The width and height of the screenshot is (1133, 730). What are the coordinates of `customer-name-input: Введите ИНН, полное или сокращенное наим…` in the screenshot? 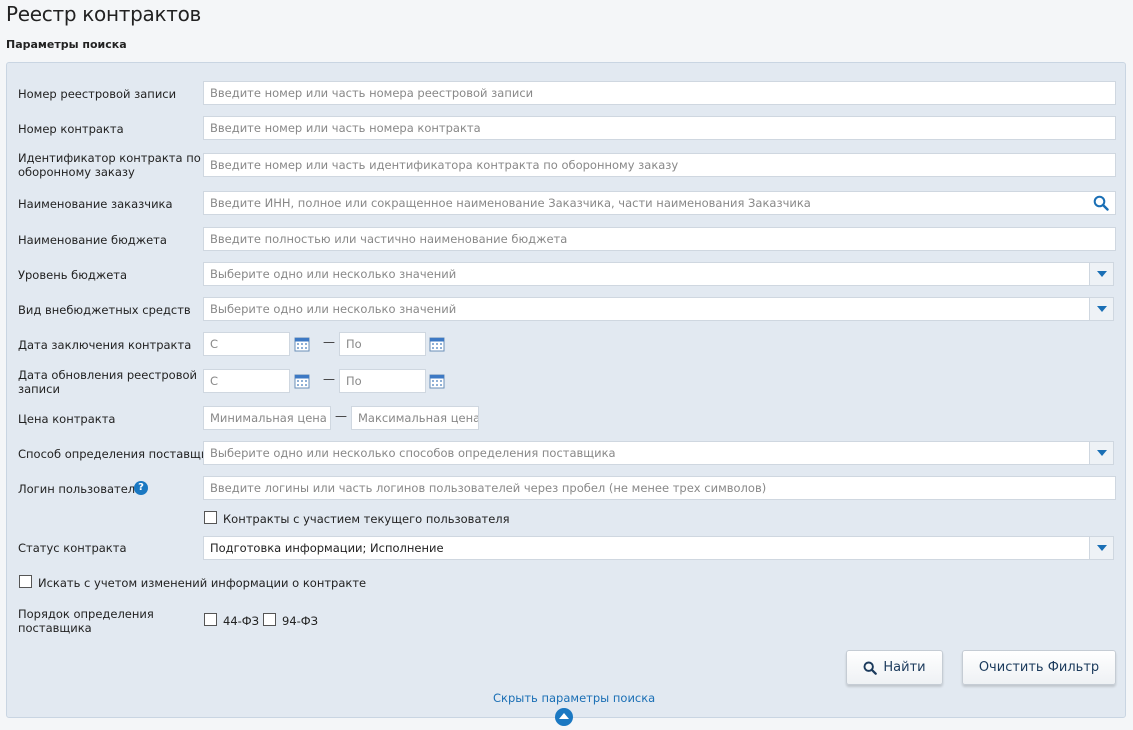 It's located at (659, 203).